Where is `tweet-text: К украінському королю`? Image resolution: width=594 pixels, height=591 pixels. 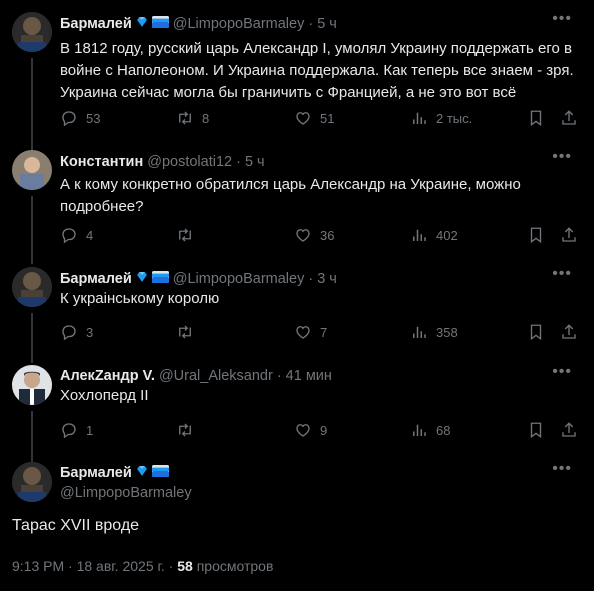
tweet-text: К украінському королю is located at coordinates (139, 299).